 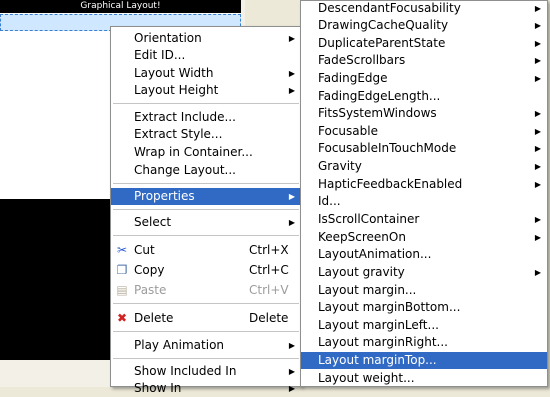 What do you see at coordinates (362, 60) in the screenshot?
I see `submenu-item-label: FadeScrollbars` at bounding box center [362, 60].